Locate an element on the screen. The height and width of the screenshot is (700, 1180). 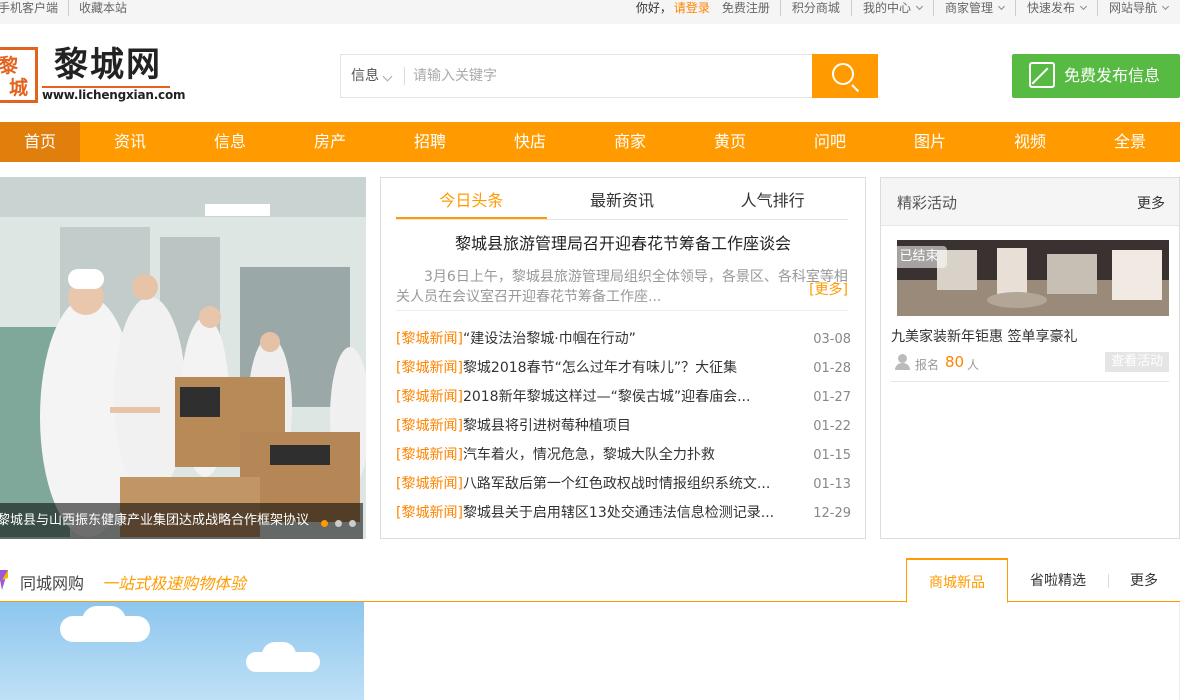
news-headline: 黎城县旅游管理局召开迎春花节筹备工作座谈会 is located at coordinates (623, 242).